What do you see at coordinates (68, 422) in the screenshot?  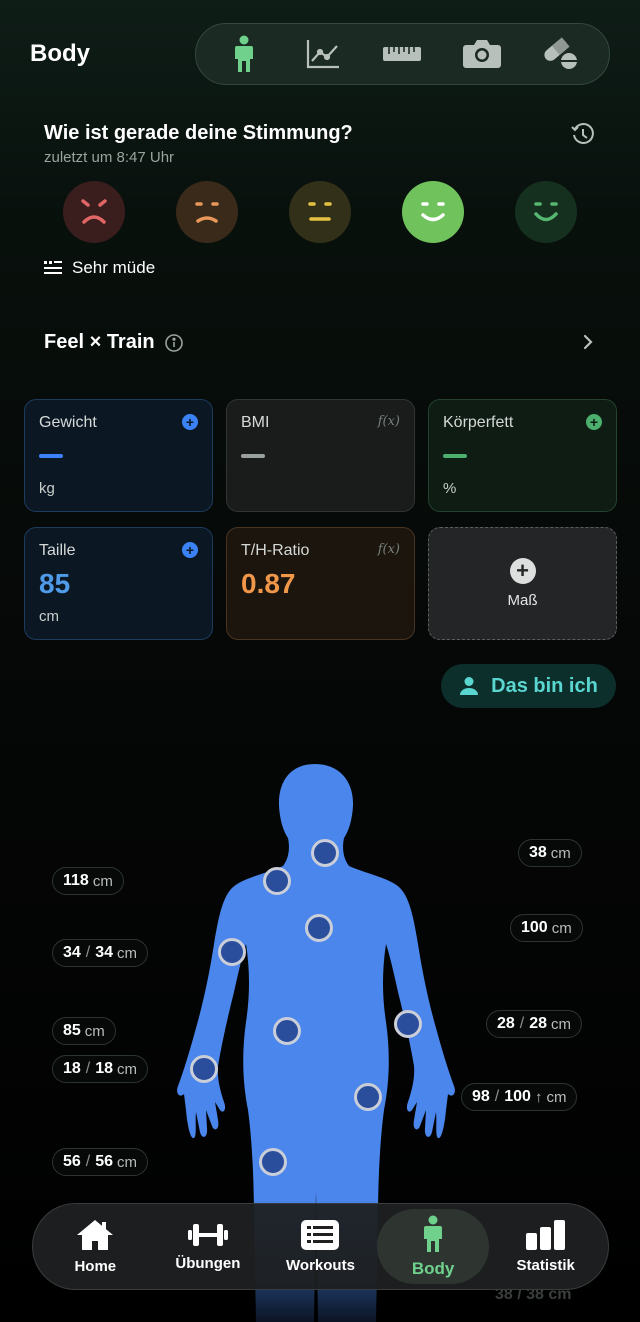 I see `weight-label: Gewicht` at bounding box center [68, 422].